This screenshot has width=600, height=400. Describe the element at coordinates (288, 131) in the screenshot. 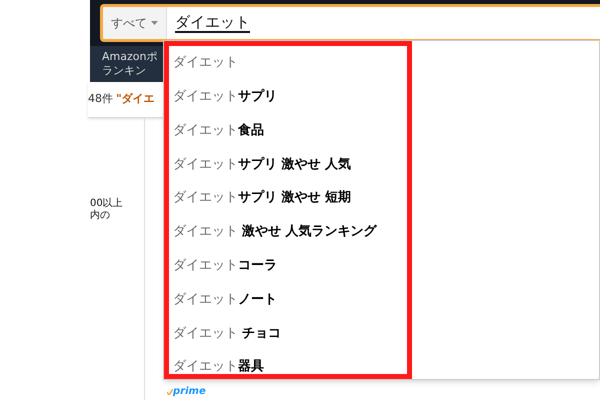

I see `suggestion-item: ダイエット食品` at that location.